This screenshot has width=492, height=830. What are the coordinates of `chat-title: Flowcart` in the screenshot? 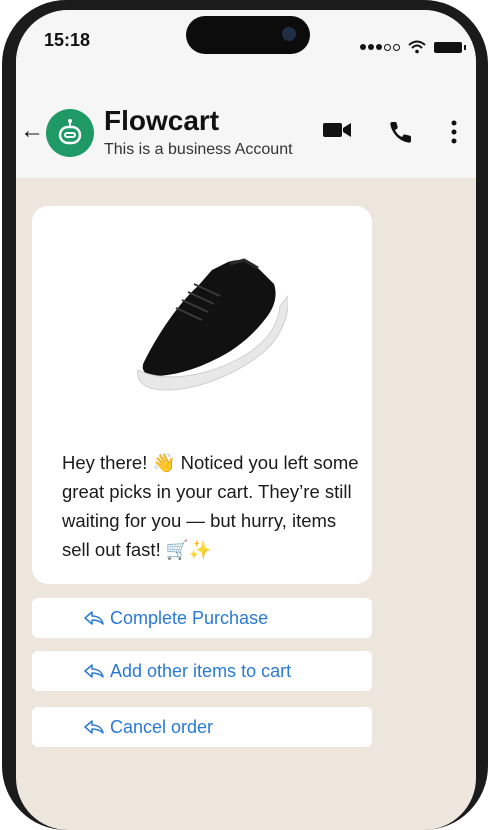 It's located at (162, 120).